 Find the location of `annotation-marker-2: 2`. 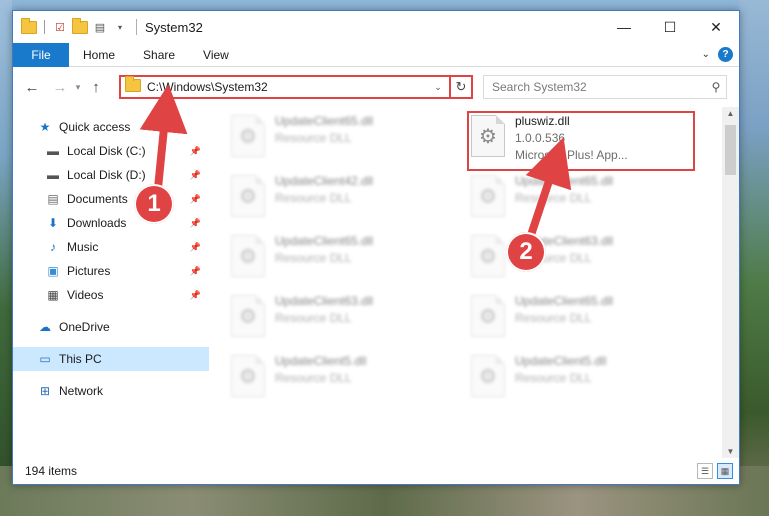

annotation-marker-2: 2 is located at coordinates (526, 252).